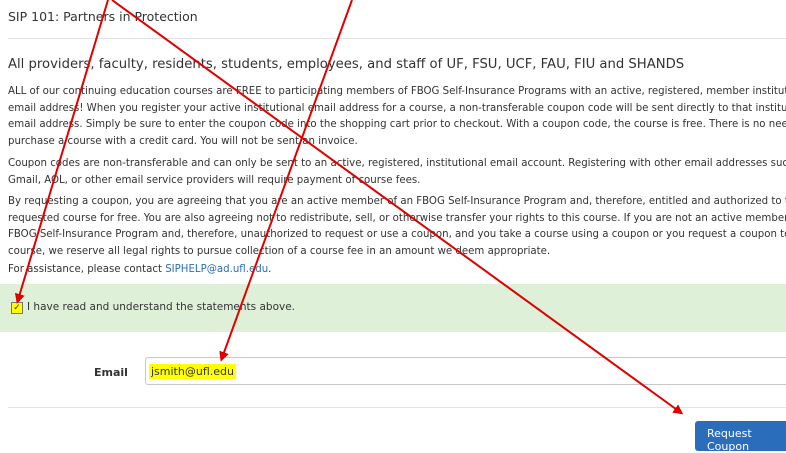  Describe the element at coordinates (61, 152) in the screenshot. I see `arrow-to-checkbox` at that location.